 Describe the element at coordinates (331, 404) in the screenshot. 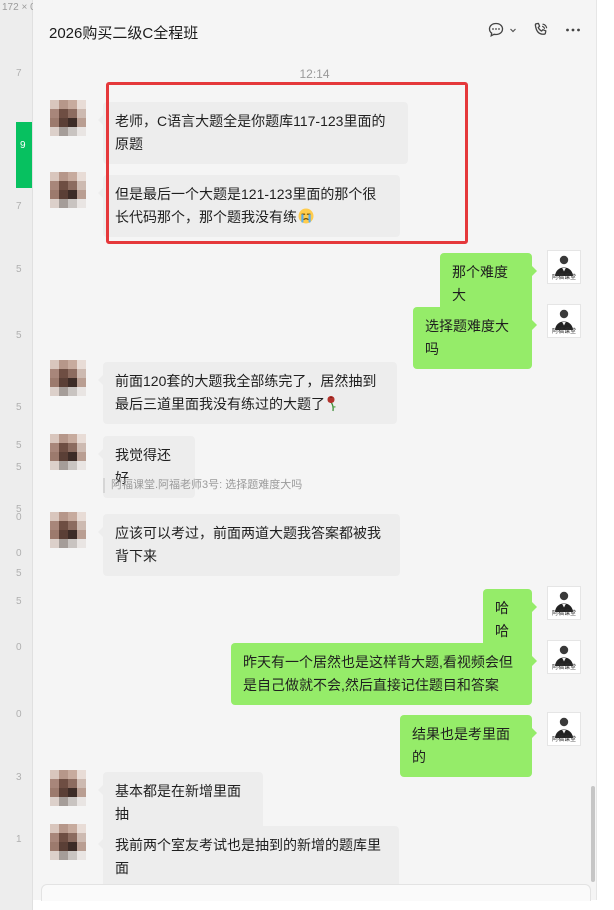

I see `wilted-rose-icon` at that location.